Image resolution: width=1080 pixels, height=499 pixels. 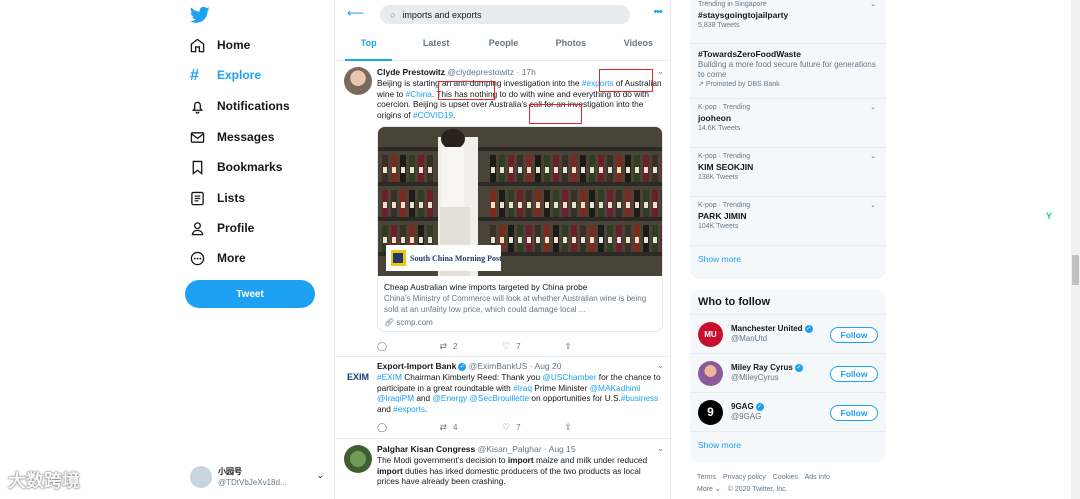 What do you see at coordinates (560, 449) in the screenshot?
I see `tweet-time: · Aug 15` at bounding box center [560, 449].